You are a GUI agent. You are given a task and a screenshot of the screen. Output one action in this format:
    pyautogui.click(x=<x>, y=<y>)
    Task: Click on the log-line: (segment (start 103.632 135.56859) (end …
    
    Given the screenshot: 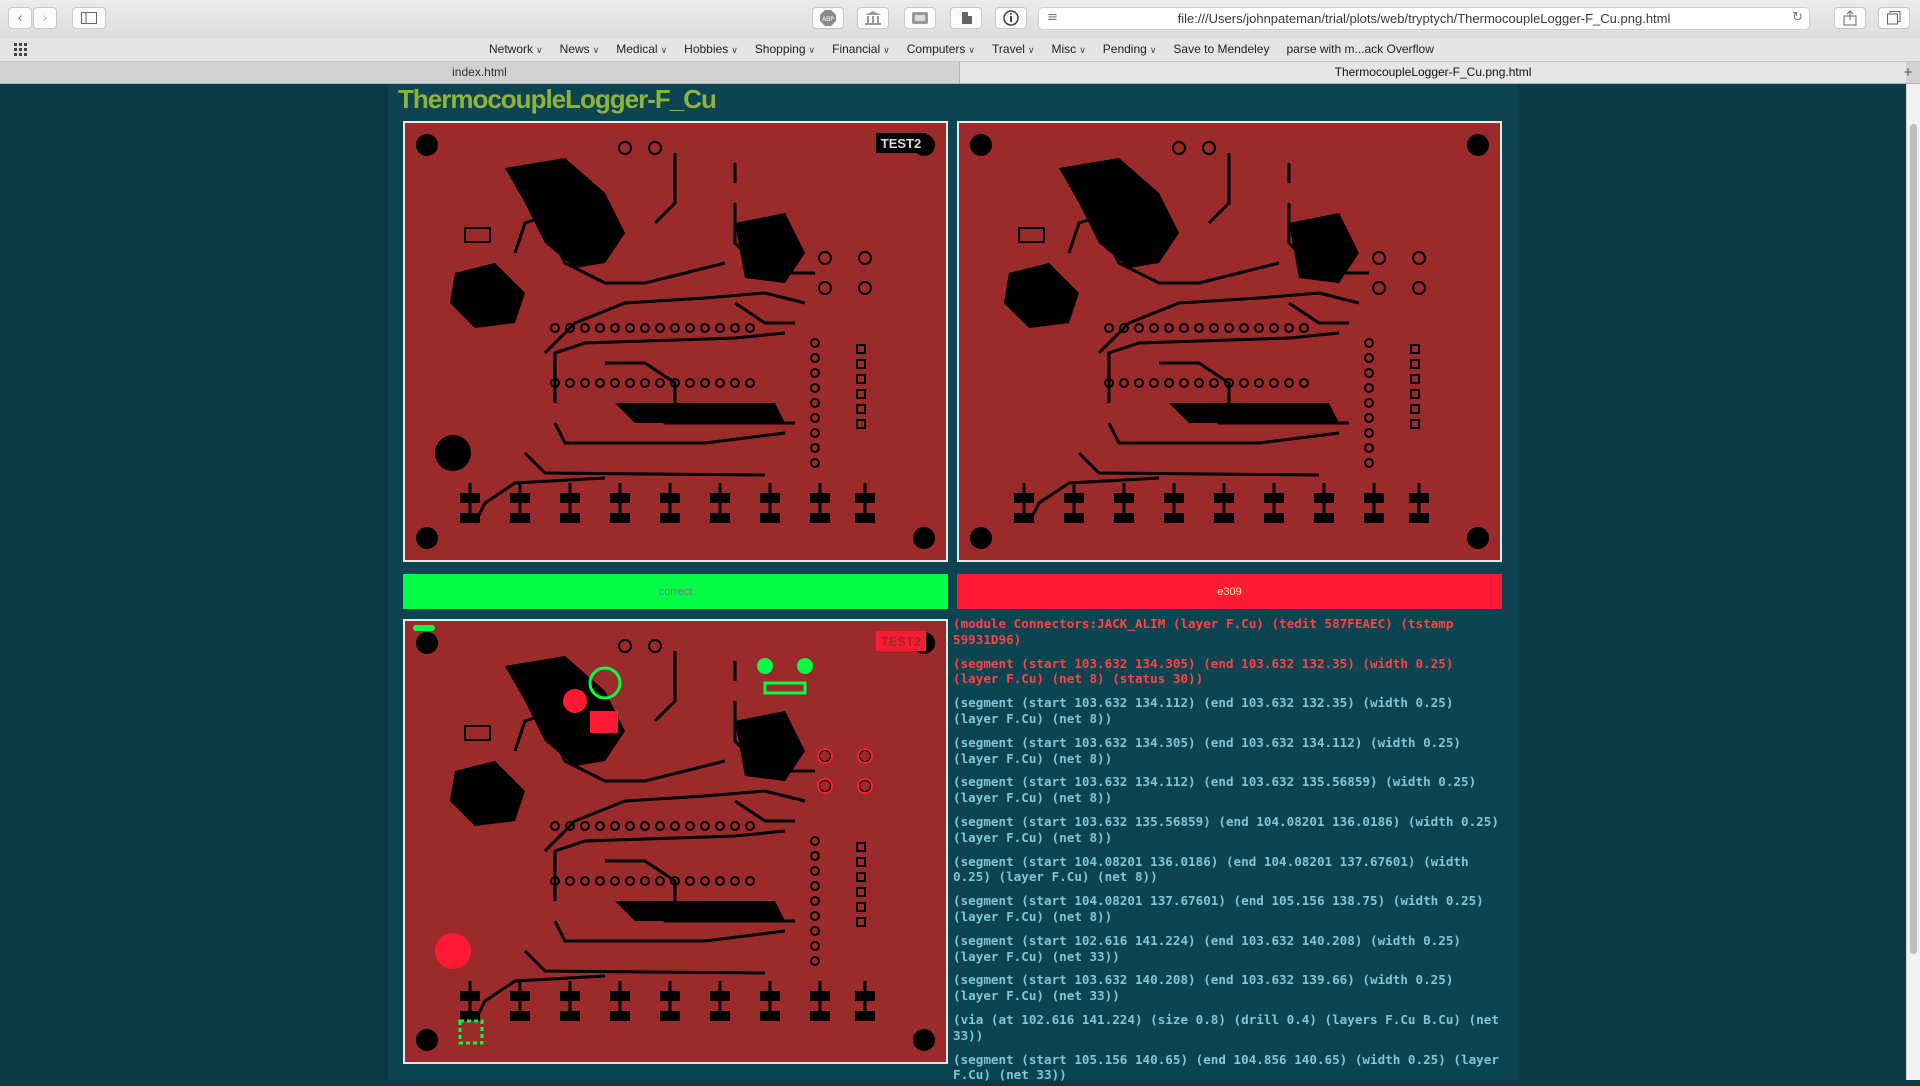 What is the action you would take?
    pyautogui.click(x=1226, y=829)
    